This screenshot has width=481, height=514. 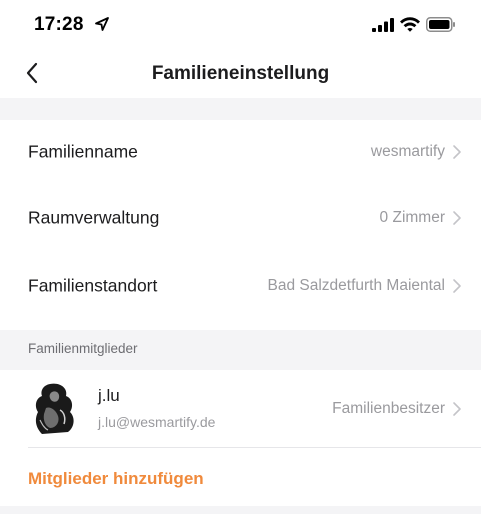 What do you see at coordinates (240, 24) in the screenshot?
I see `status-bar: 17:28` at bounding box center [240, 24].